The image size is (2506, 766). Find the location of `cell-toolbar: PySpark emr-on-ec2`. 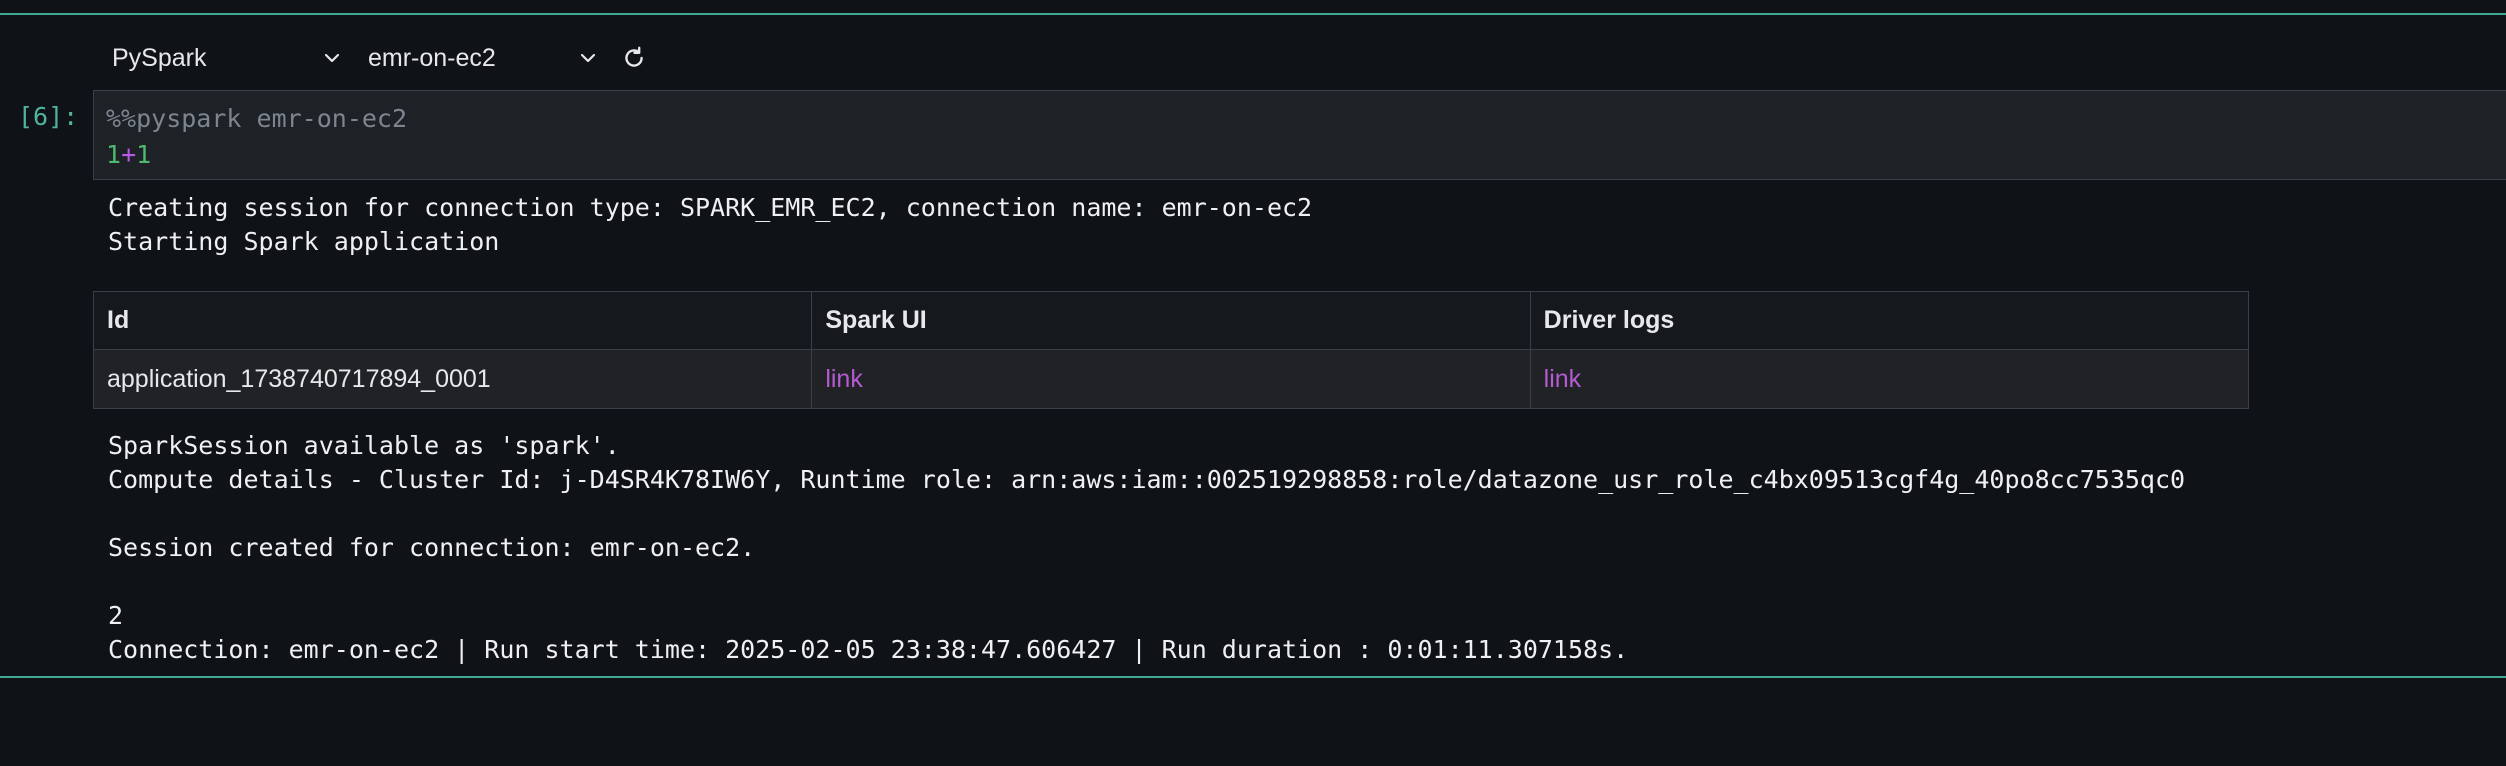

cell-toolbar: PySpark emr-on-ec2 is located at coordinates (375, 58).